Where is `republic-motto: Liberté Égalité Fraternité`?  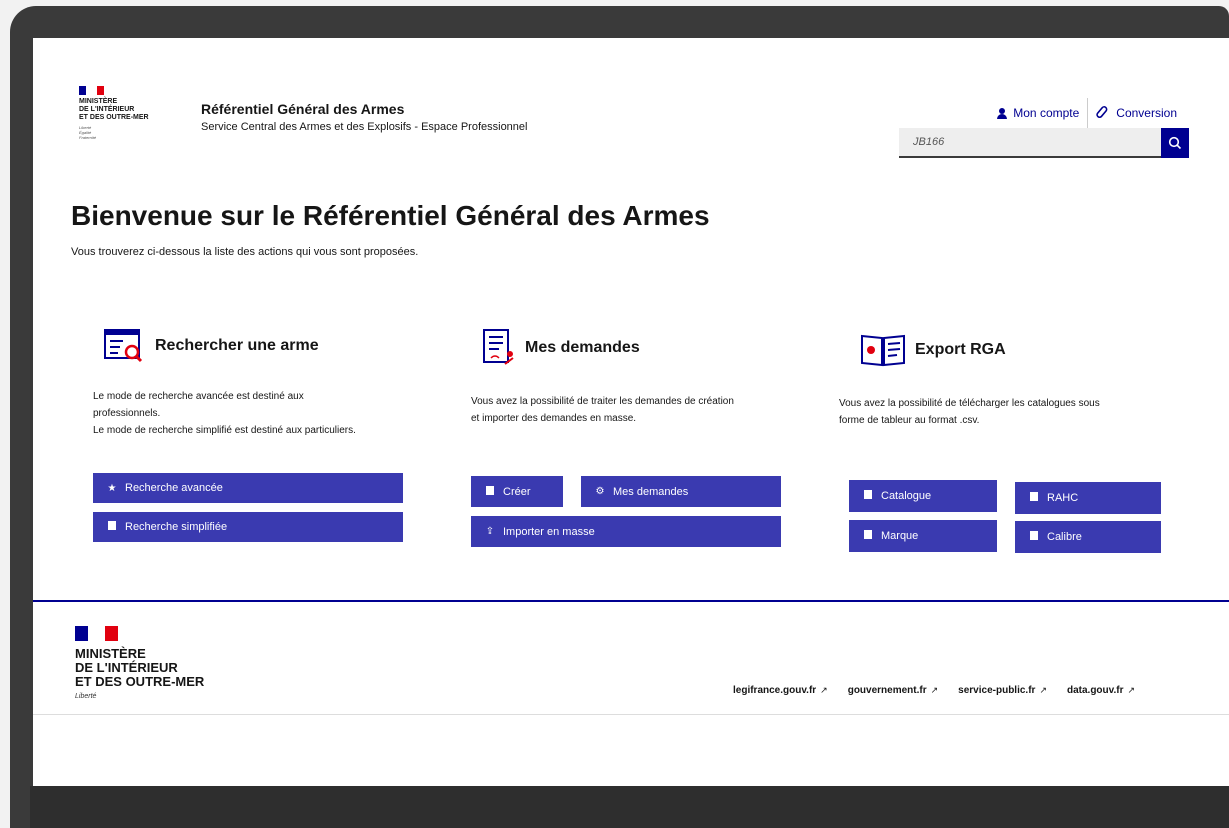 republic-motto: Liberté Égalité Fraternité is located at coordinates (88, 132).